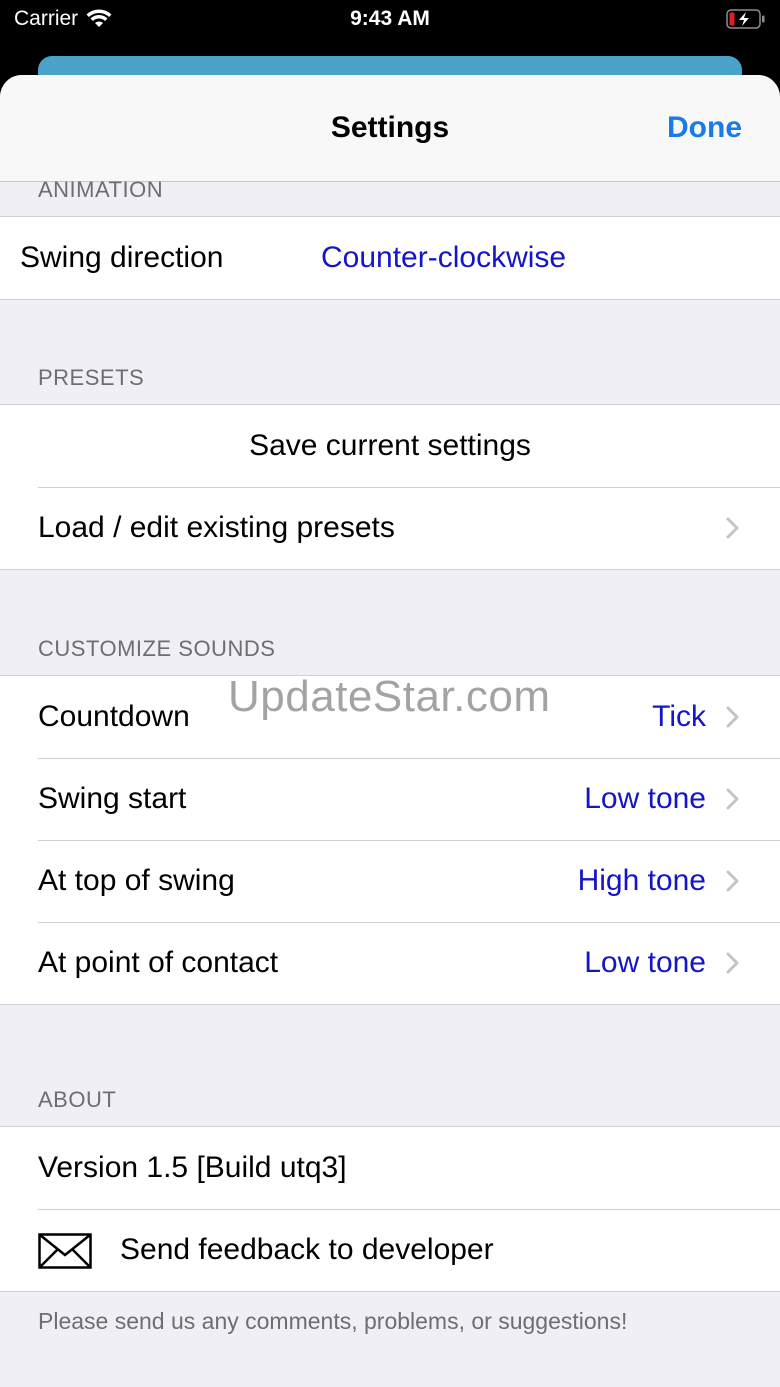 The width and height of the screenshot is (780, 1387). What do you see at coordinates (101, 189) in the screenshot?
I see `section-header-animation: ANIMATION` at bounding box center [101, 189].